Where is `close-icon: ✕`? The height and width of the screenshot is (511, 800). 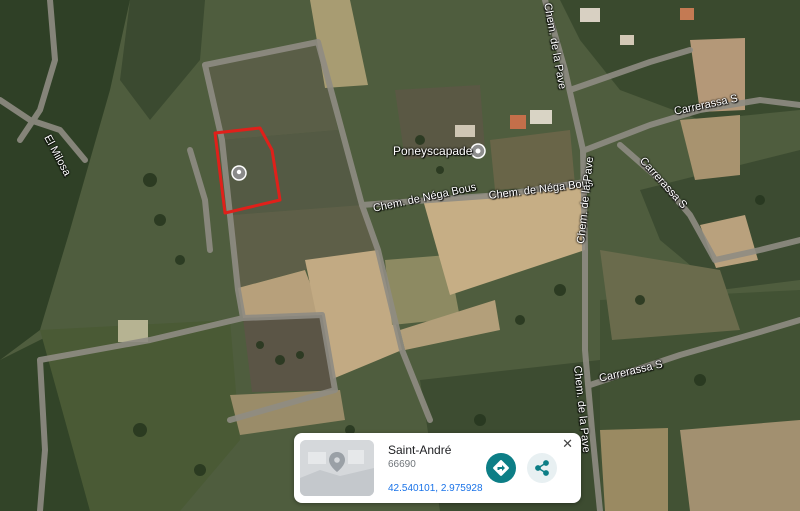
close-icon: ✕ is located at coordinates (567, 444).